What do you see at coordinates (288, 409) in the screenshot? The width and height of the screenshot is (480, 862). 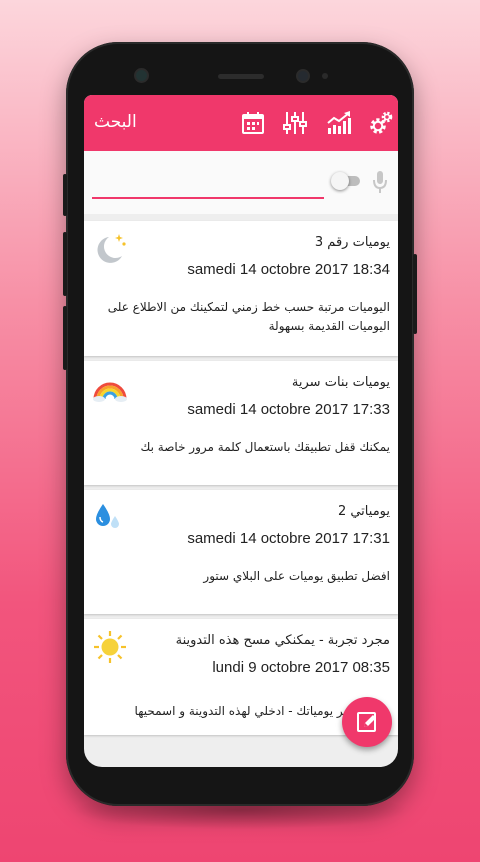 I see `entry-date: samedi 14 octobre 2017 17:33` at bounding box center [288, 409].